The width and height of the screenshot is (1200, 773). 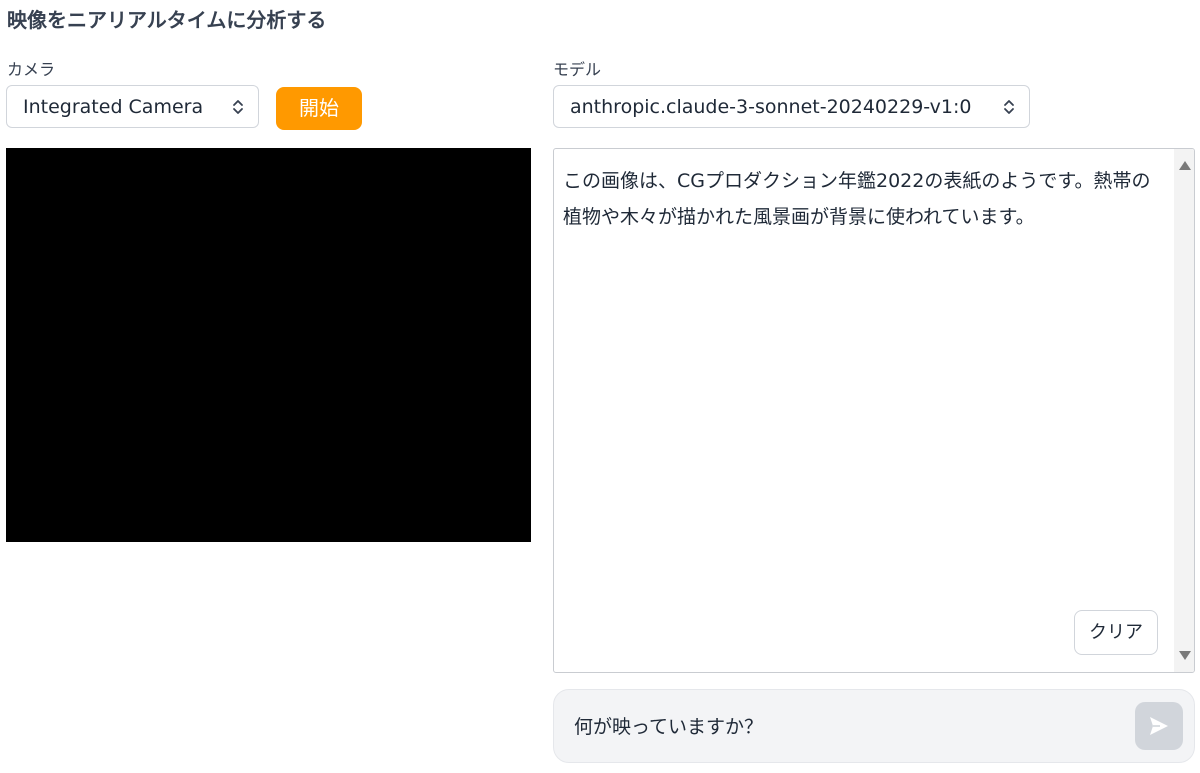 What do you see at coordinates (1185, 655) in the screenshot?
I see `scroll-down-icon` at bounding box center [1185, 655].